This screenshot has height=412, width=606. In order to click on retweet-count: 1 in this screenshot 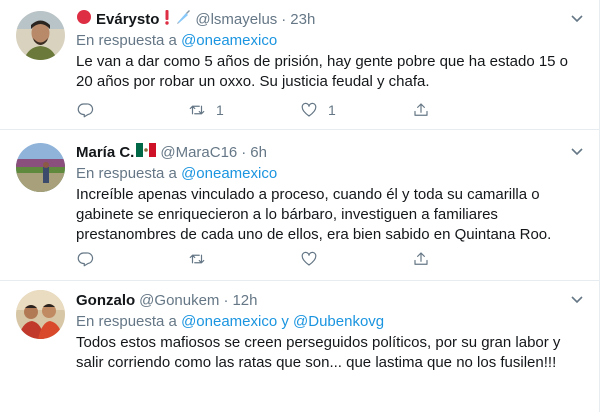, I will do `click(220, 110)`.